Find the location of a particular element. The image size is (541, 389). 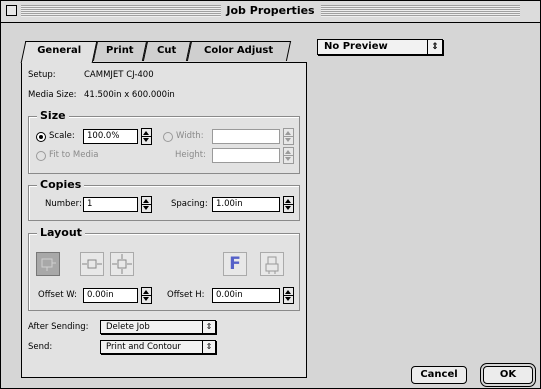

after-sending-label: After Sending: is located at coordinates (58, 327).